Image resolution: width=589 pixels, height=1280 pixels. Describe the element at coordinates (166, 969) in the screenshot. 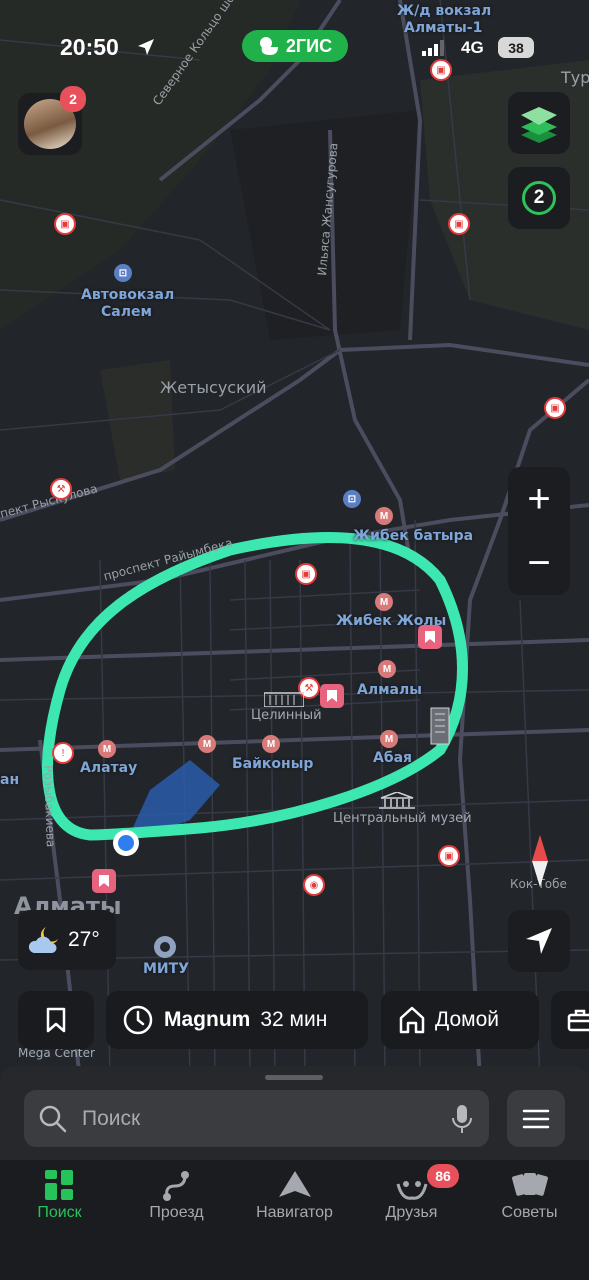

I see `map-label-mitu: МИТУ` at that location.